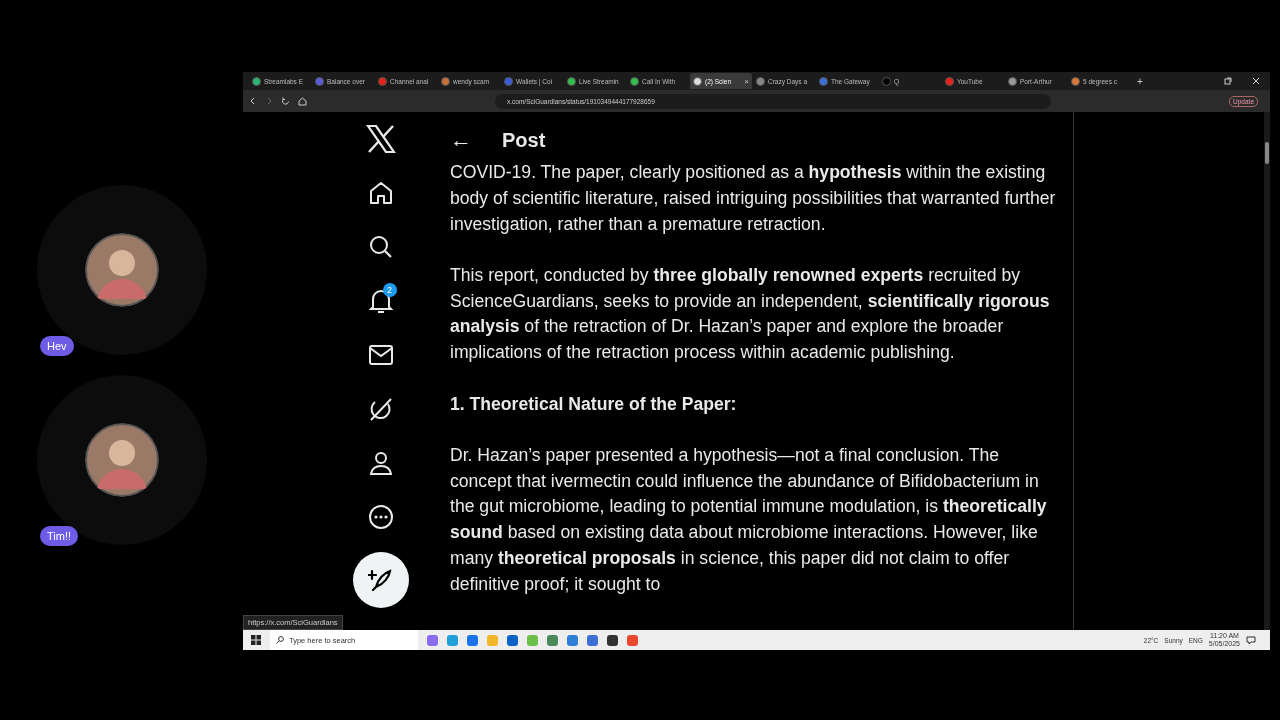 This screenshot has width=1280, height=720. What do you see at coordinates (594, 404) in the screenshot?
I see `section-heading: 1. Theoretical Nature of the Paper:` at bounding box center [594, 404].